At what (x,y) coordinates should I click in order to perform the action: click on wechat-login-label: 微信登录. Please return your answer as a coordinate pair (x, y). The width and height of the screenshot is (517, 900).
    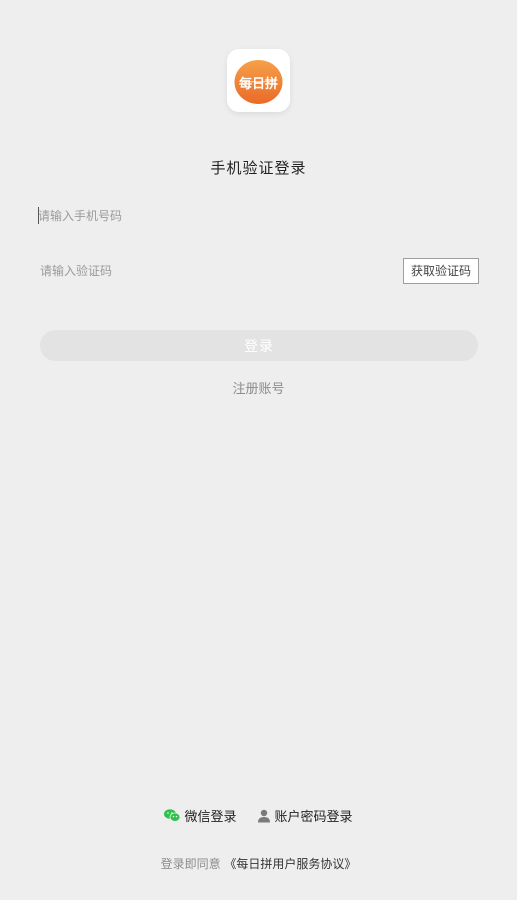
    Looking at the image, I should click on (210, 817).